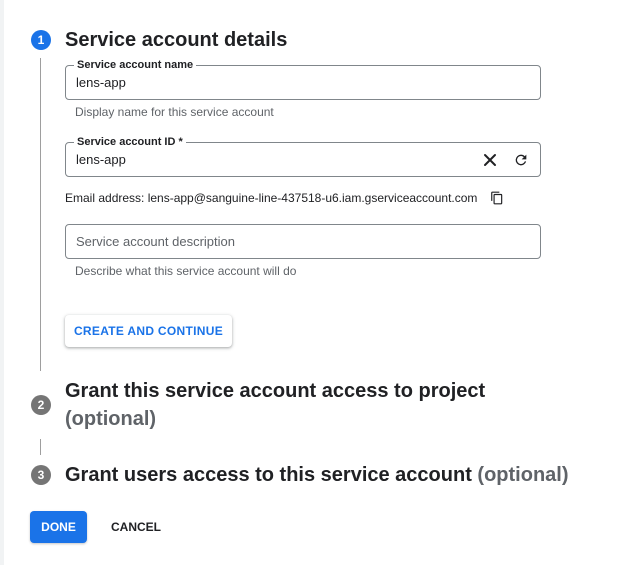 Image resolution: width=631 pixels, height=565 pixels. What do you see at coordinates (303, 156) in the screenshot?
I see `service-account-id-field: Service account ID * lens-app` at bounding box center [303, 156].